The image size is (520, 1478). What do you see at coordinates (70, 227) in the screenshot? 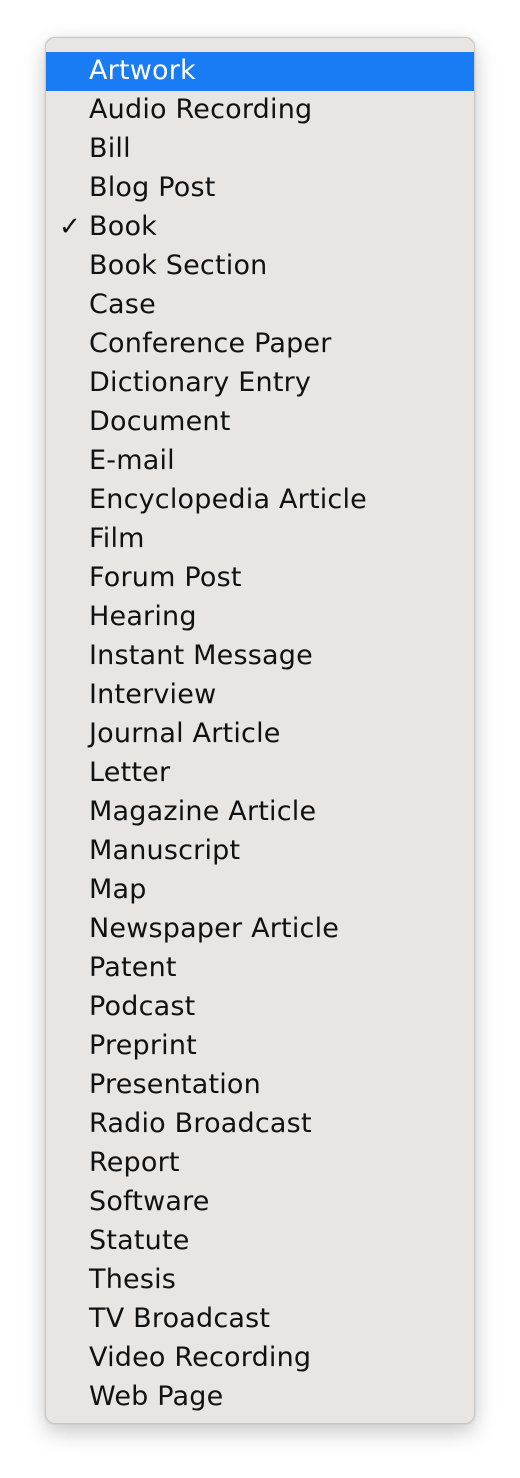
I see `checkmark-icon: ✓` at bounding box center [70, 227].